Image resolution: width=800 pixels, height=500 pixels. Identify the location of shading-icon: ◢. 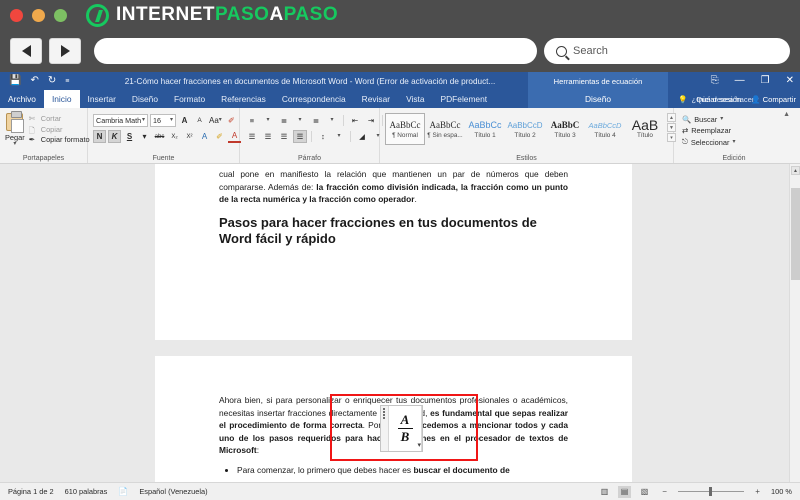
(362, 136).